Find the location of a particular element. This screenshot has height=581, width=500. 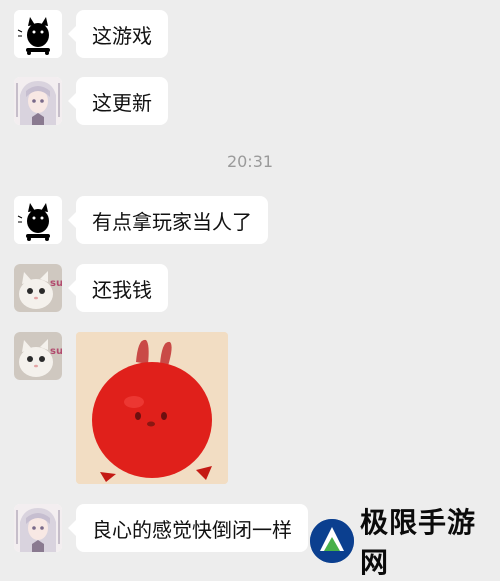

watermark-text: 极限手游网 is located at coordinates (418, 542).